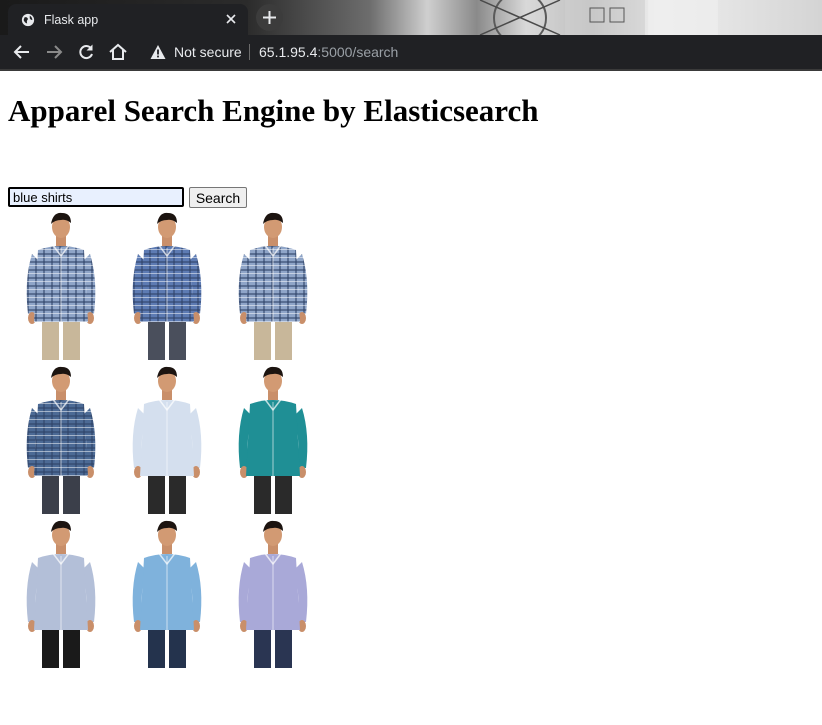 The width and height of the screenshot is (822, 725). What do you see at coordinates (71, 20) in the screenshot?
I see `tab-title: Flask app` at bounding box center [71, 20].